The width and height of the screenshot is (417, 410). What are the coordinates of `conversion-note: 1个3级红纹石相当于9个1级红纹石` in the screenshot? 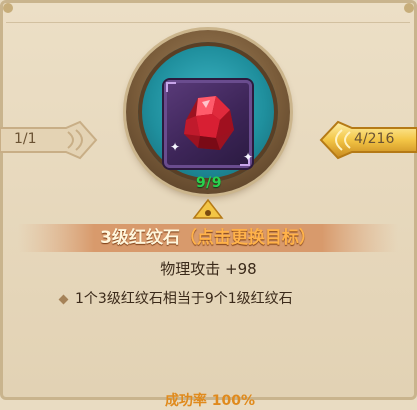 It's located at (219, 298).